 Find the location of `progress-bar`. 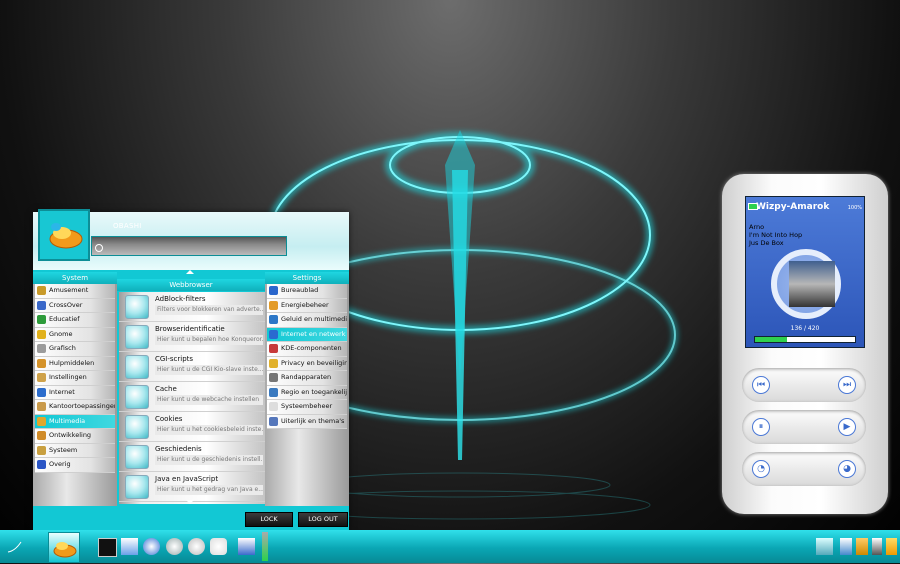

progress-bar is located at coordinates (805, 339).